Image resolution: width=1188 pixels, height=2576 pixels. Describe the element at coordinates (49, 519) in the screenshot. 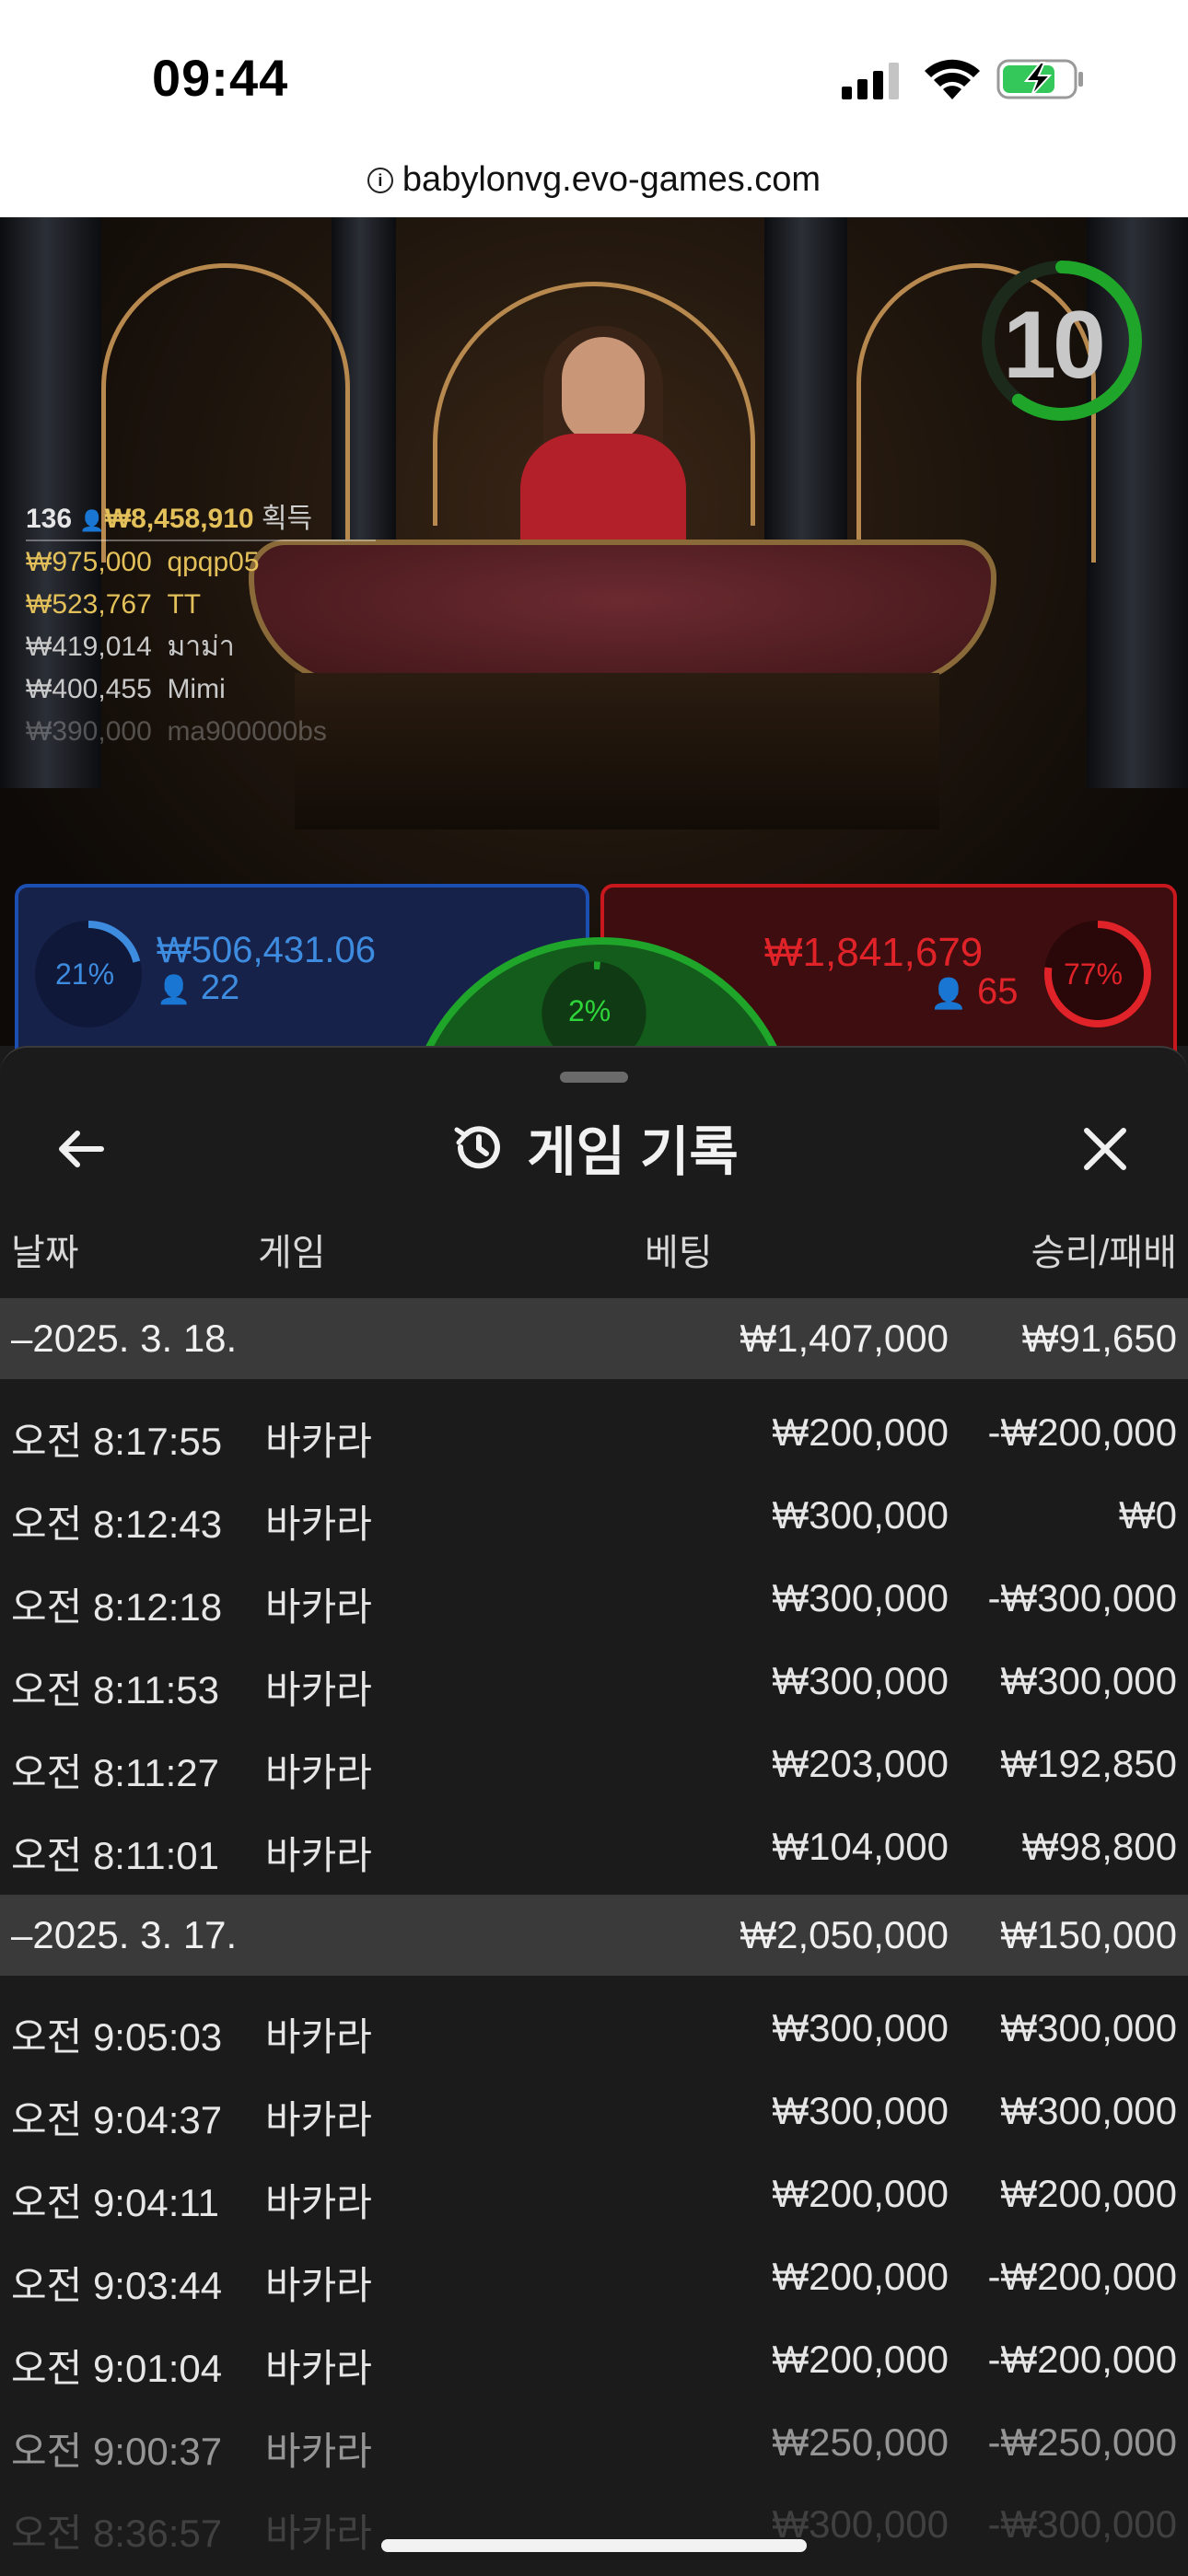

I see `leaderboard-count: 136` at that location.